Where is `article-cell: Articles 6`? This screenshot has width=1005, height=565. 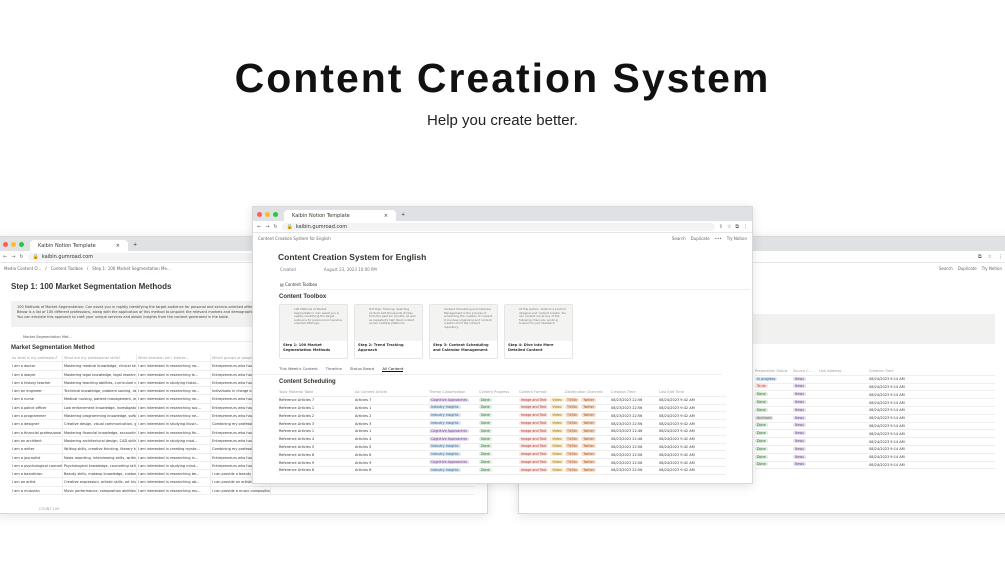 article-cell: Articles 6 is located at coordinates (392, 455).